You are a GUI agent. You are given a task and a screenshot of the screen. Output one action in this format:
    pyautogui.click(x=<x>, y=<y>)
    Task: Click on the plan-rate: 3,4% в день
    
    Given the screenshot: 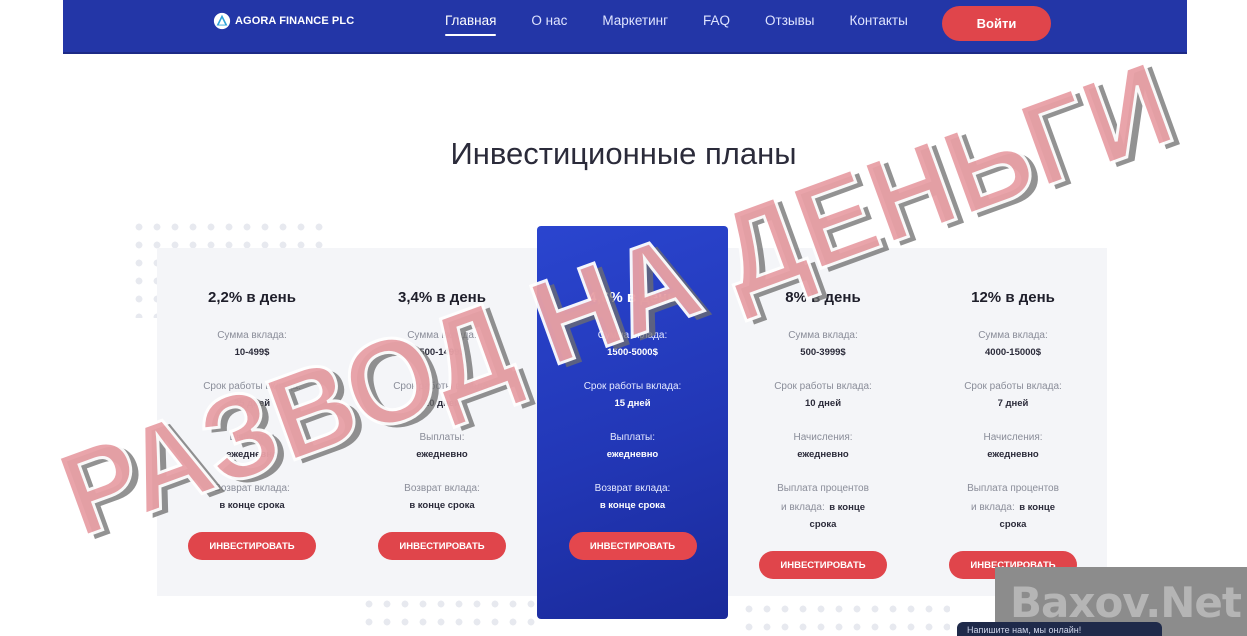 What is the action you would take?
    pyautogui.click(x=442, y=297)
    